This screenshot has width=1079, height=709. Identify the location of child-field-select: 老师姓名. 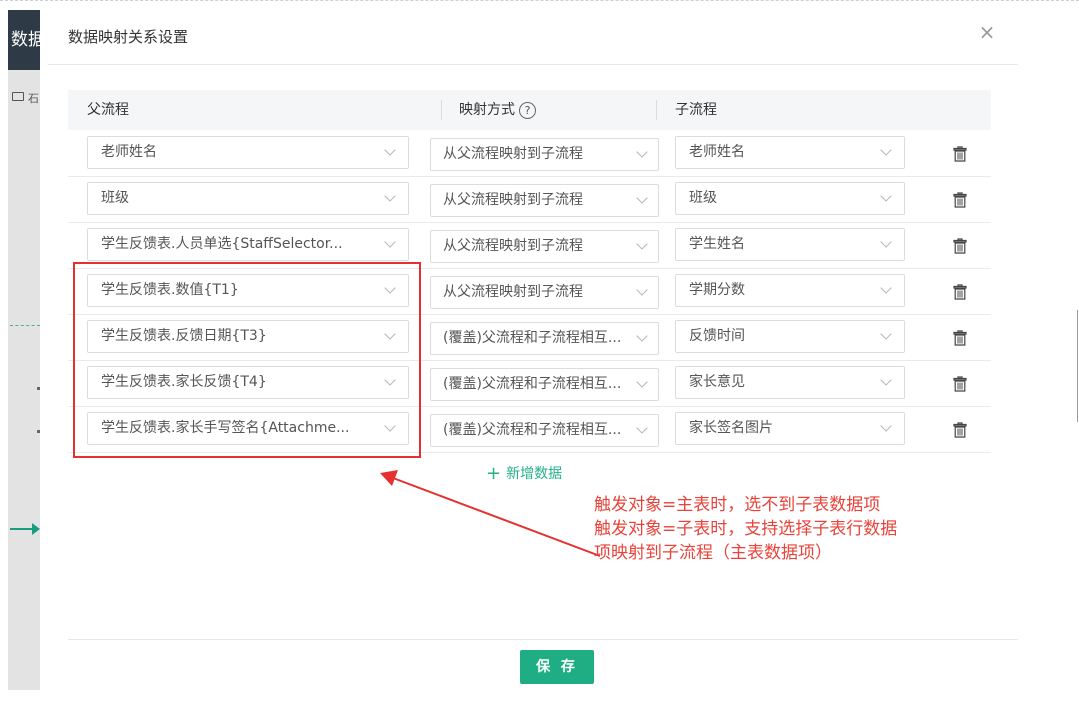
(790, 152).